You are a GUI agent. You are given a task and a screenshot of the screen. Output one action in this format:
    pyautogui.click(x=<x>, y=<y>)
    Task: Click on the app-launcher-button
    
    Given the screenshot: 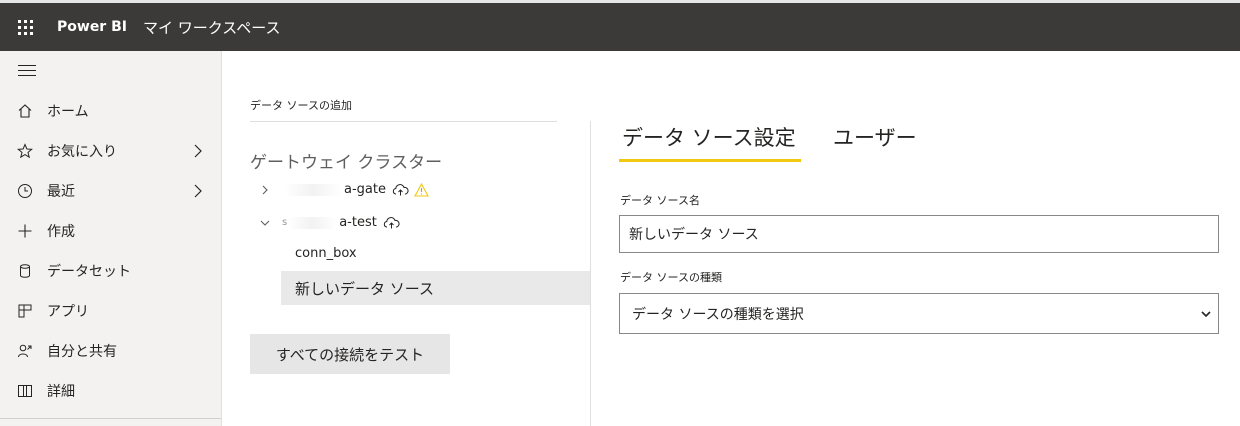 What is the action you would take?
    pyautogui.click(x=25, y=27)
    